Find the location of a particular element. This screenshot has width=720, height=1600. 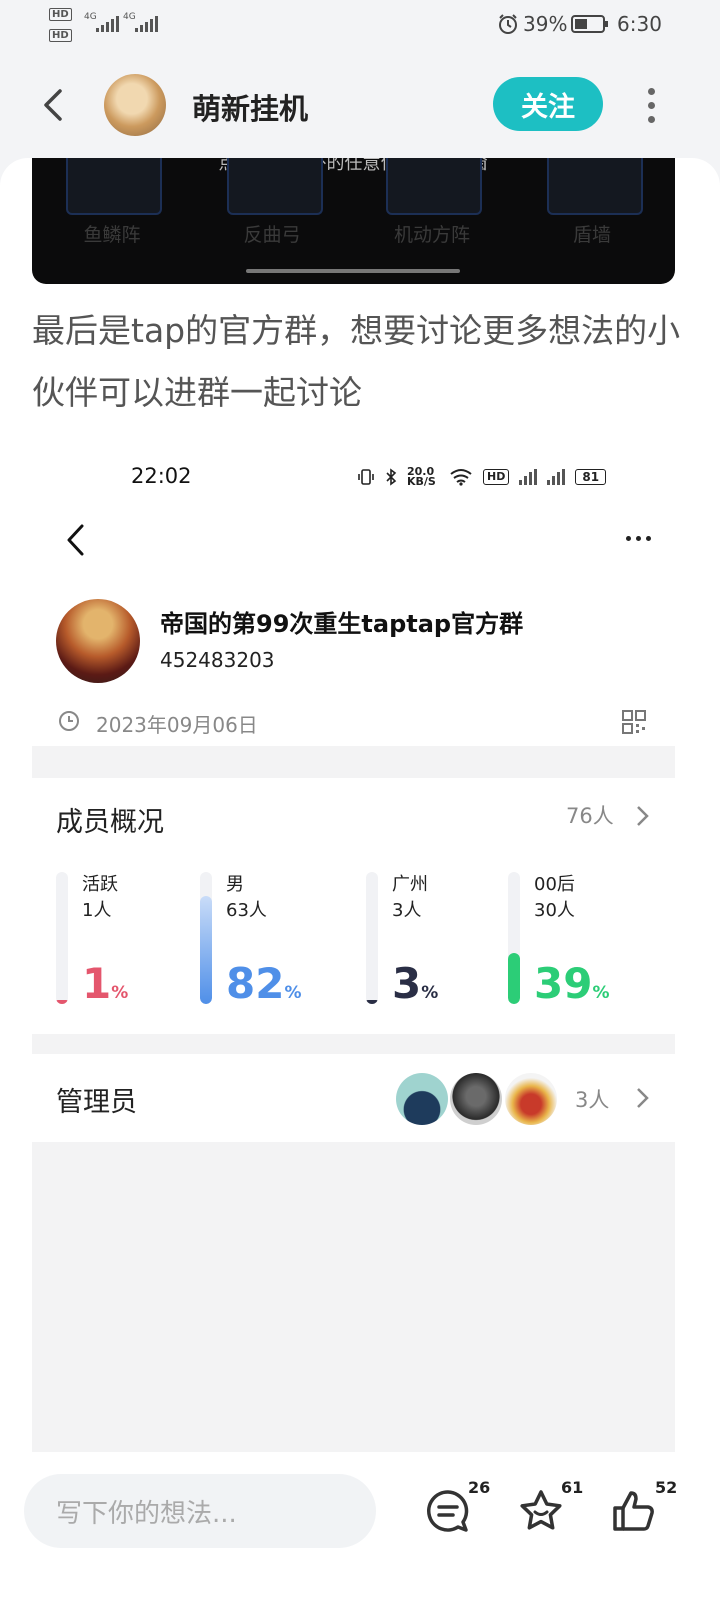

screenshot-back-icon is located at coordinates (75, 540).